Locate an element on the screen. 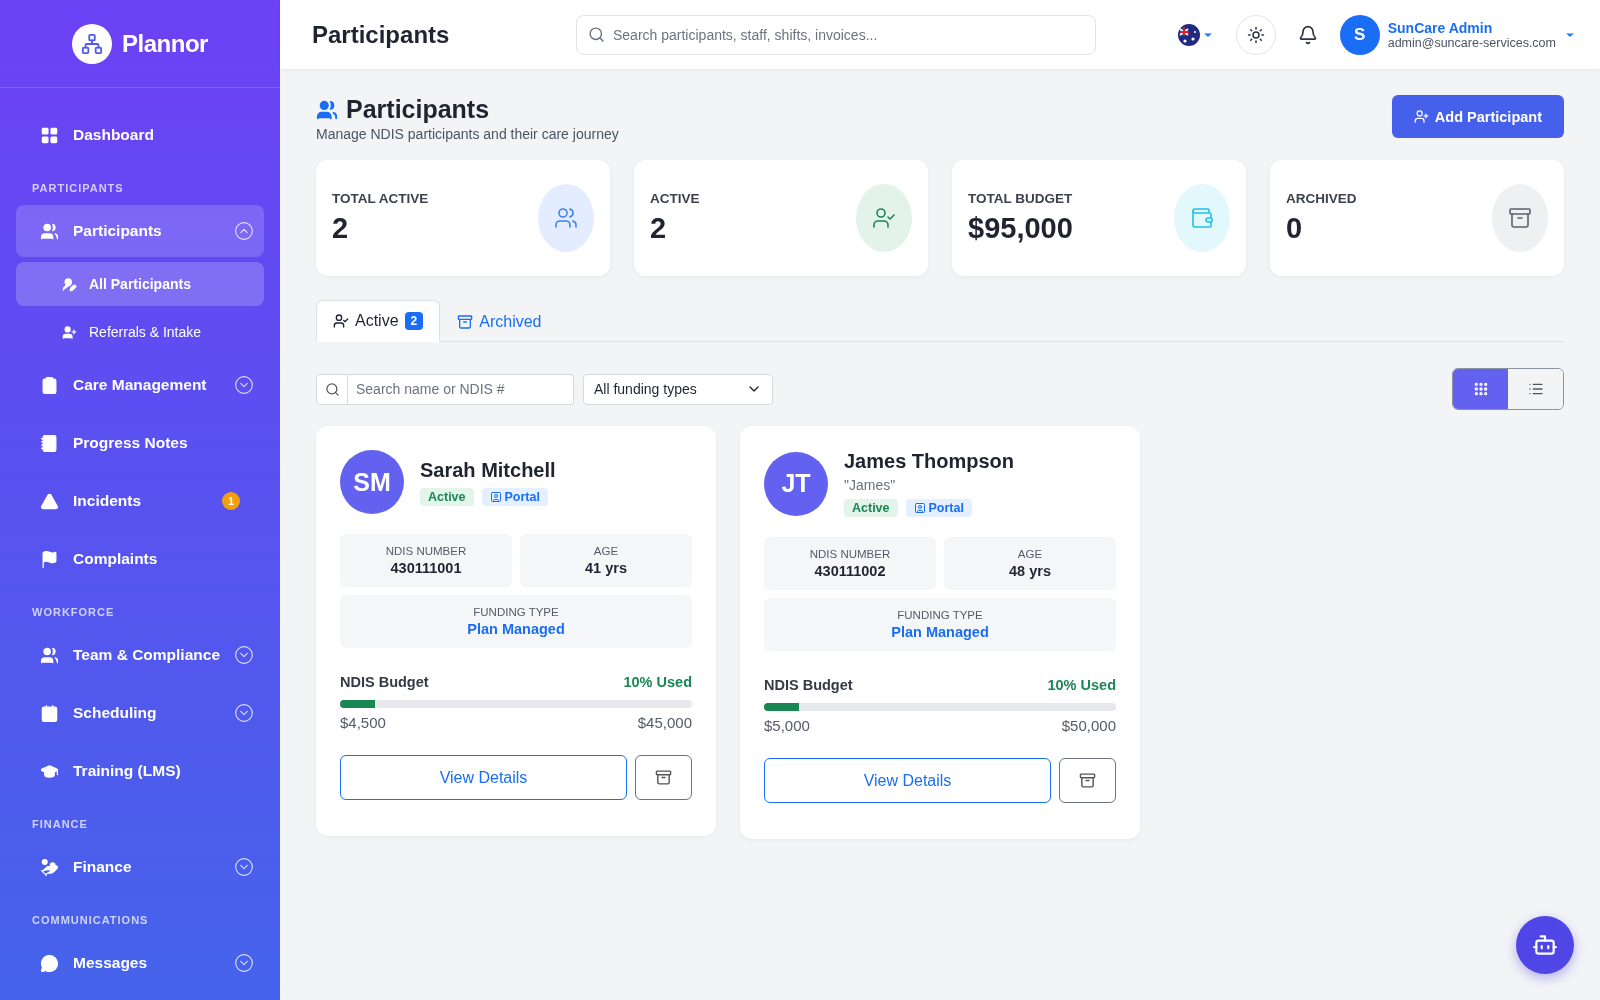  nav-subitem-label: Referrals & Intake is located at coordinates (146, 332).